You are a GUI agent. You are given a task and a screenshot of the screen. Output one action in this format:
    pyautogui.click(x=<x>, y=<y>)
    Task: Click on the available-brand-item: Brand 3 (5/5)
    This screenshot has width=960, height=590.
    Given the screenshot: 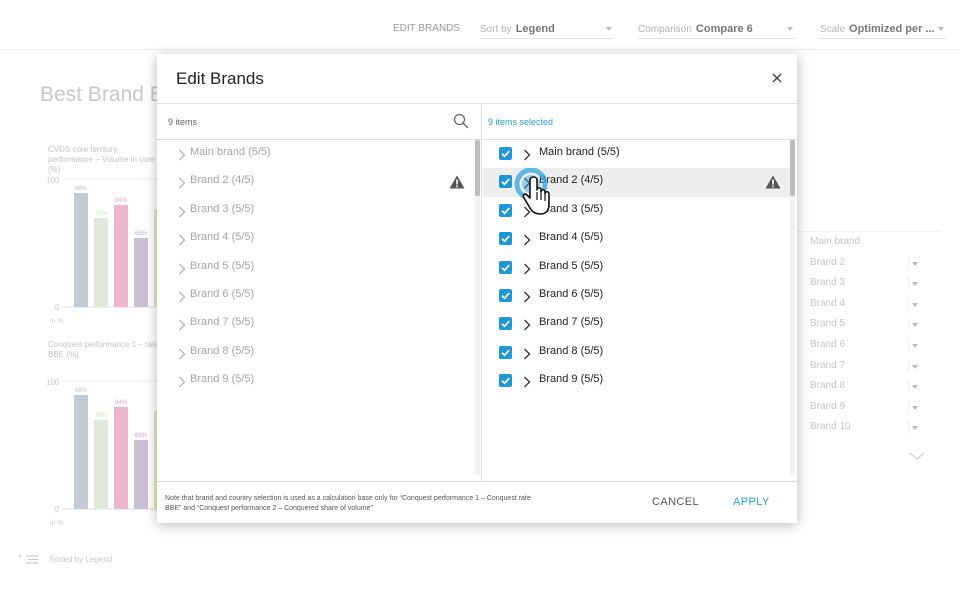 What is the action you would take?
    pyautogui.click(x=316, y=211)
    